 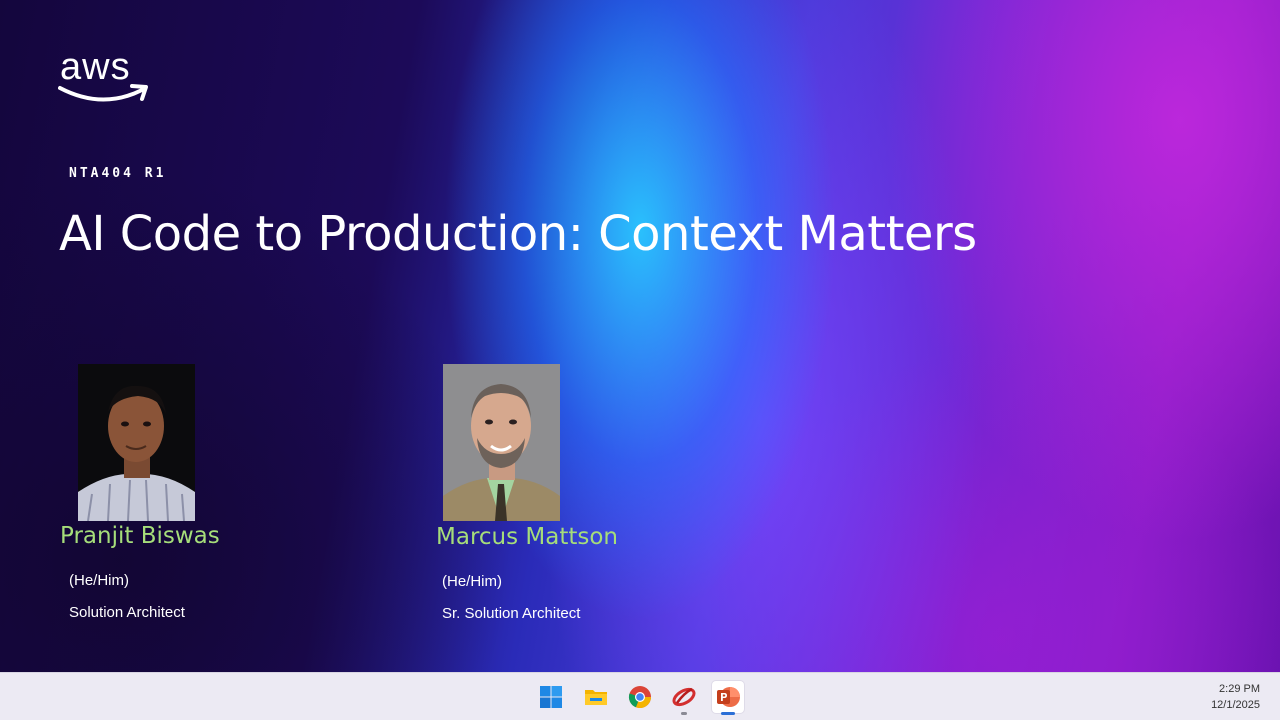 I want to click on red-swirl-app-icon, so click(x=684, y=697).